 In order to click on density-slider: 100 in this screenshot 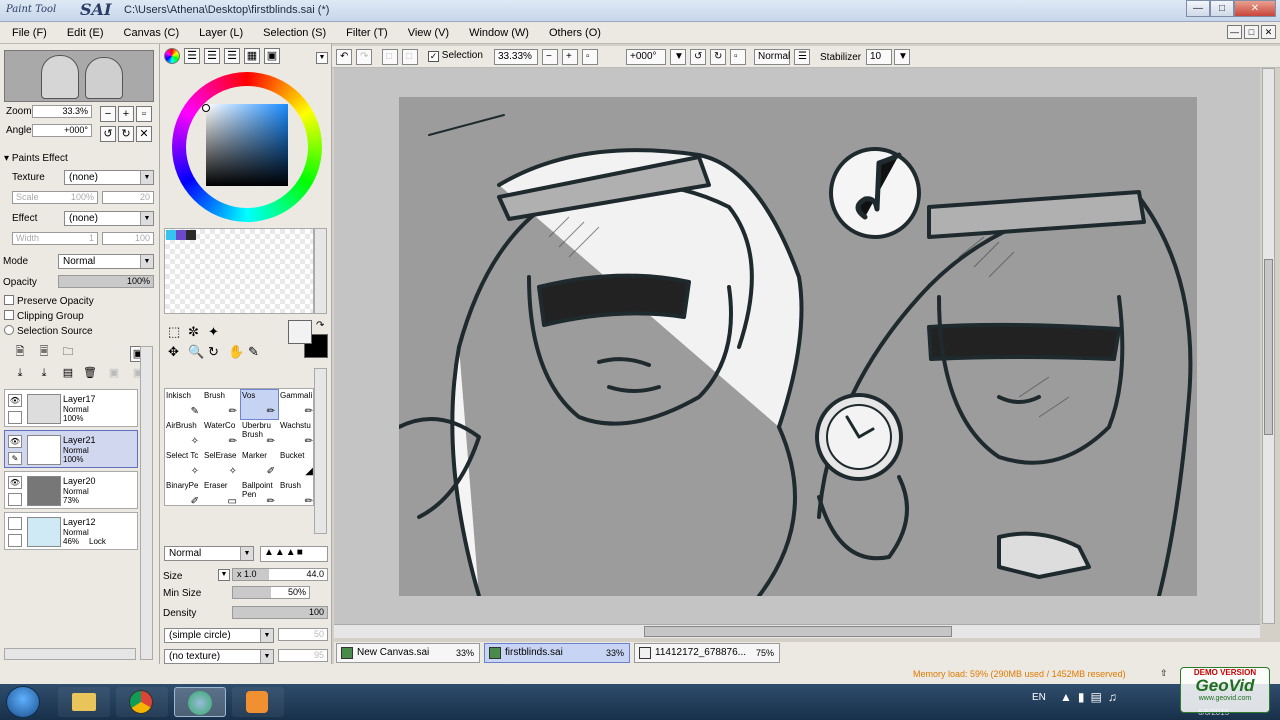, I will do `click(280, 612)`.